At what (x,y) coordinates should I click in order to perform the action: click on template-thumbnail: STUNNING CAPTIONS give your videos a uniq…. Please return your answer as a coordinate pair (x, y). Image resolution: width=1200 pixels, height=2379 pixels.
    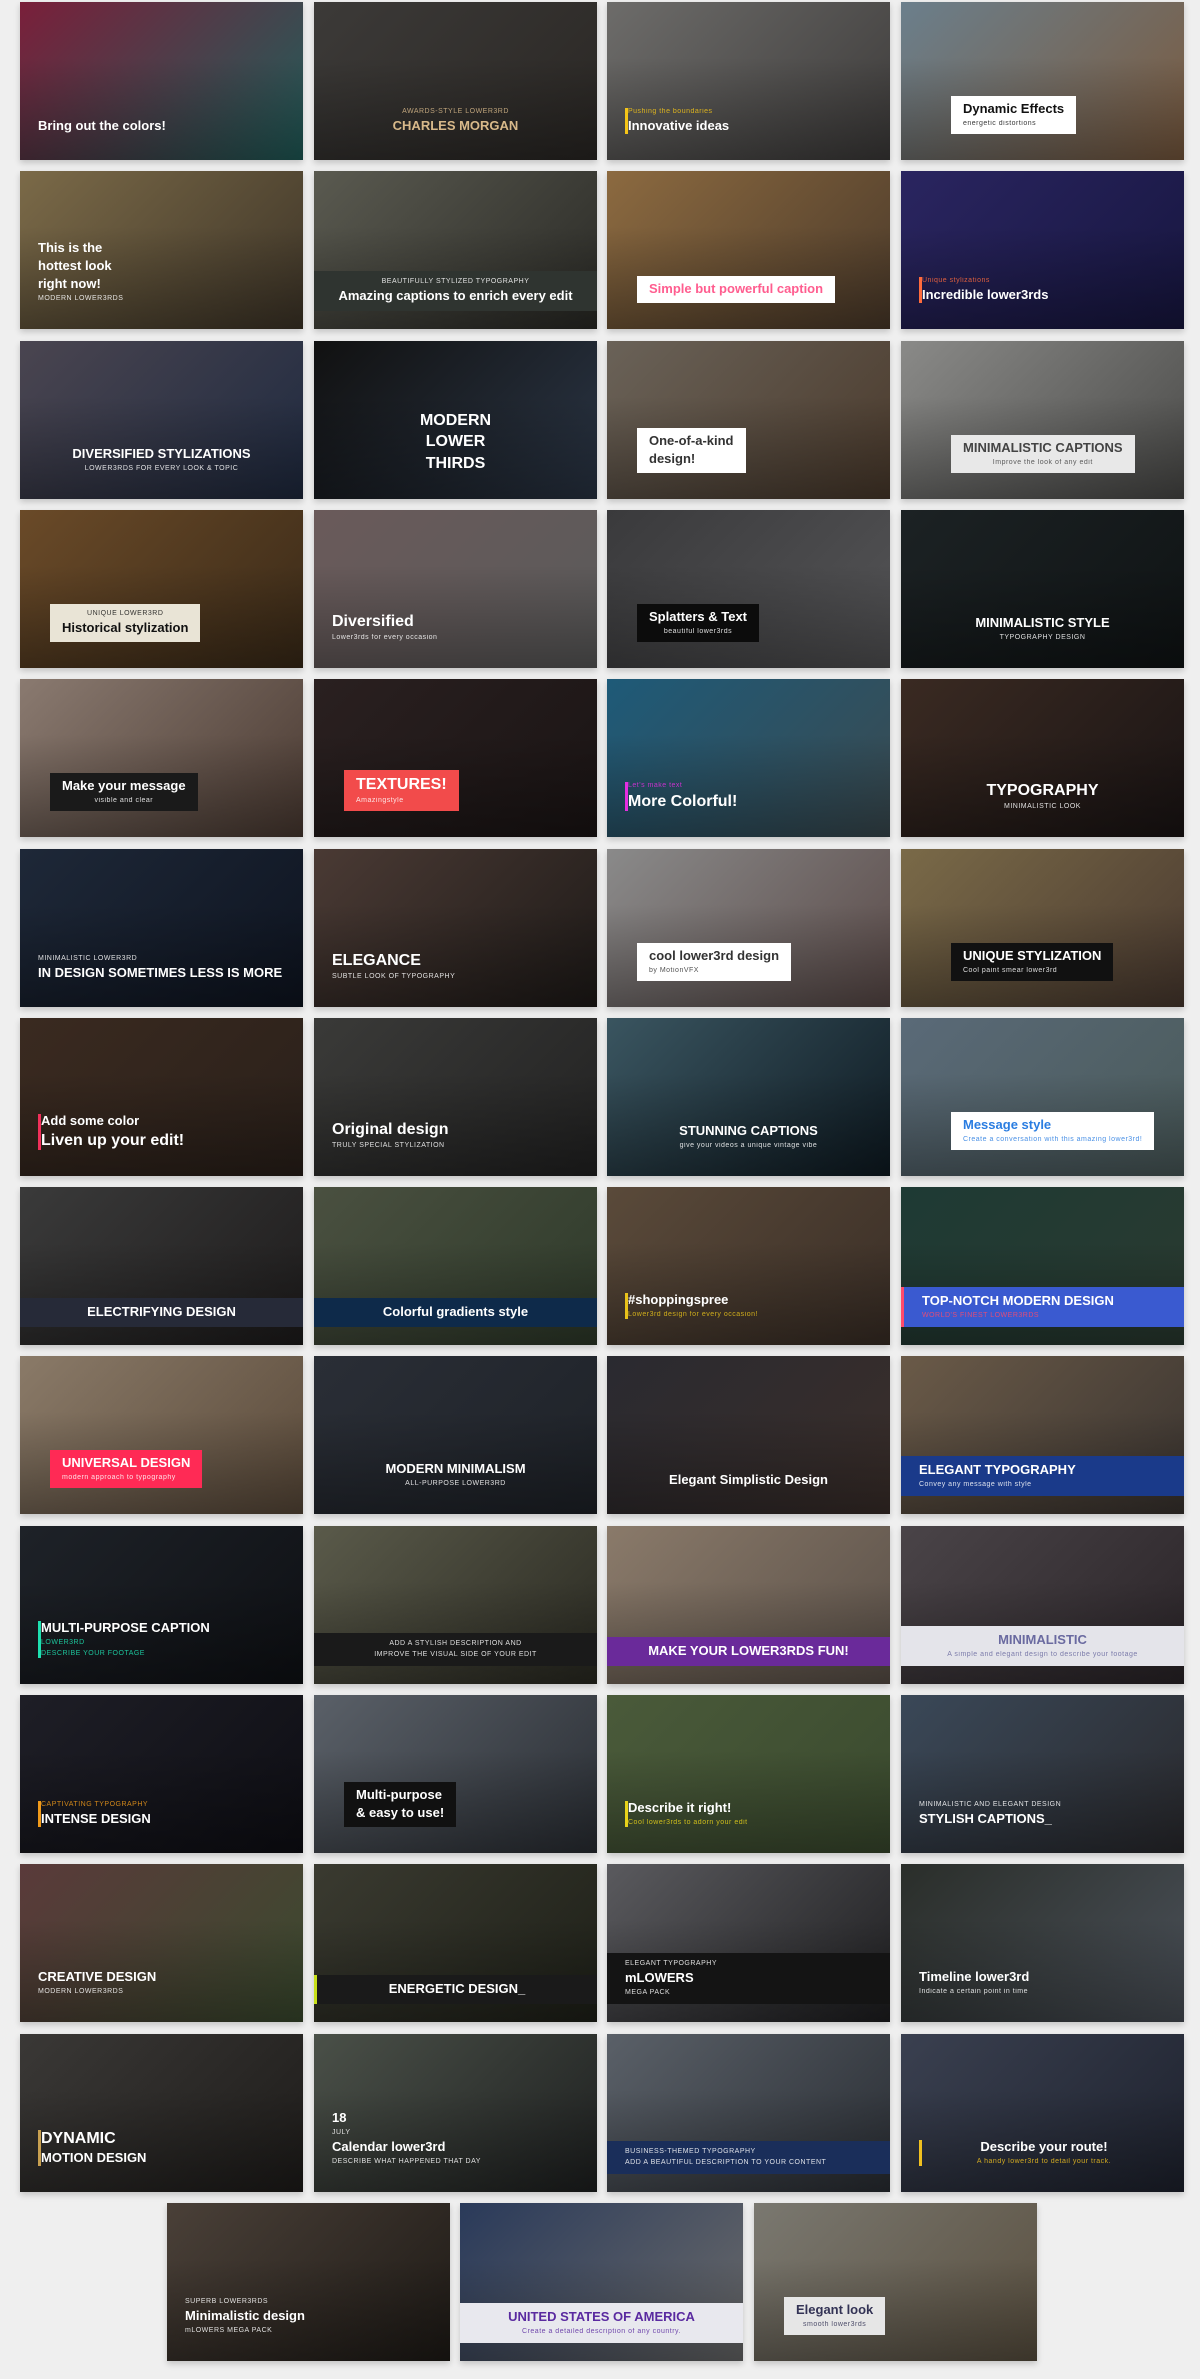
    Looking at the image, I should click on (748, 1097).